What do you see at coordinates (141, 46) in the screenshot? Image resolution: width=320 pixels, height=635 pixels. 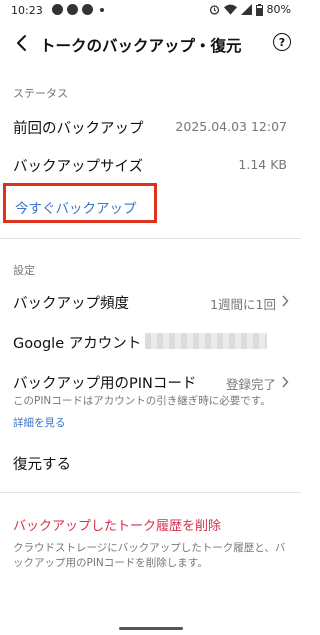 I see `page-title: トークのバックアップ・復元` at bounding box center [141, 46].